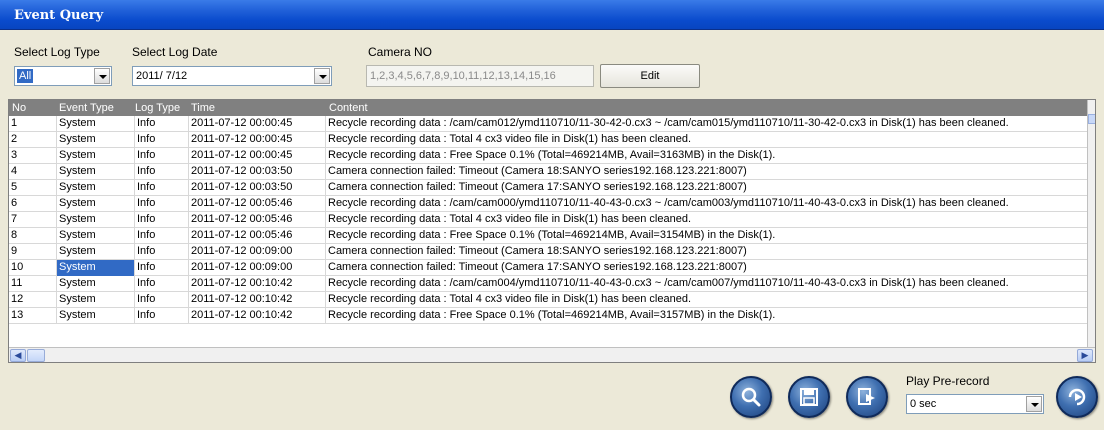 The height and width of the screenshot is (430, 1104). I want to click on pre-record-value: 0 sec, so click(923, 404).